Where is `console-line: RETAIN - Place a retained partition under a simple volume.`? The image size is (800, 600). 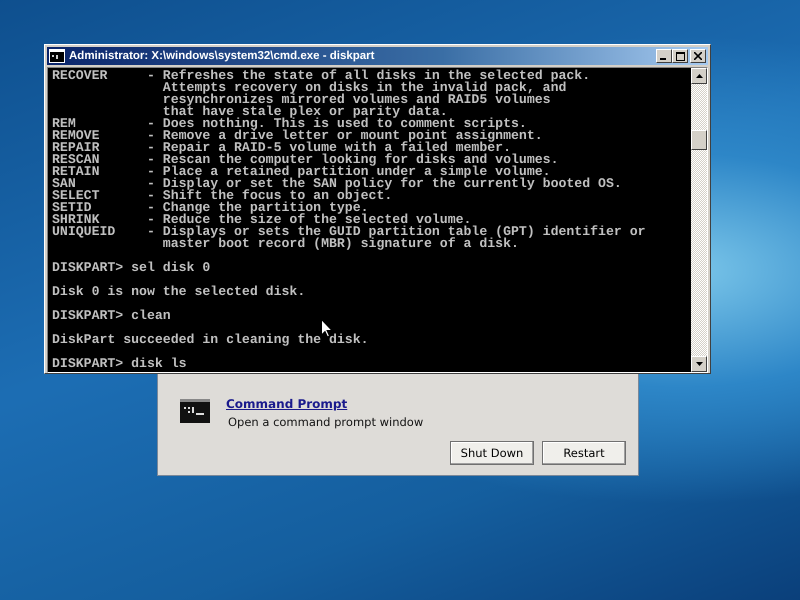
console-line: RETAIN - Place a retained partition under a simple volume. is located at coordinates (301, 172).